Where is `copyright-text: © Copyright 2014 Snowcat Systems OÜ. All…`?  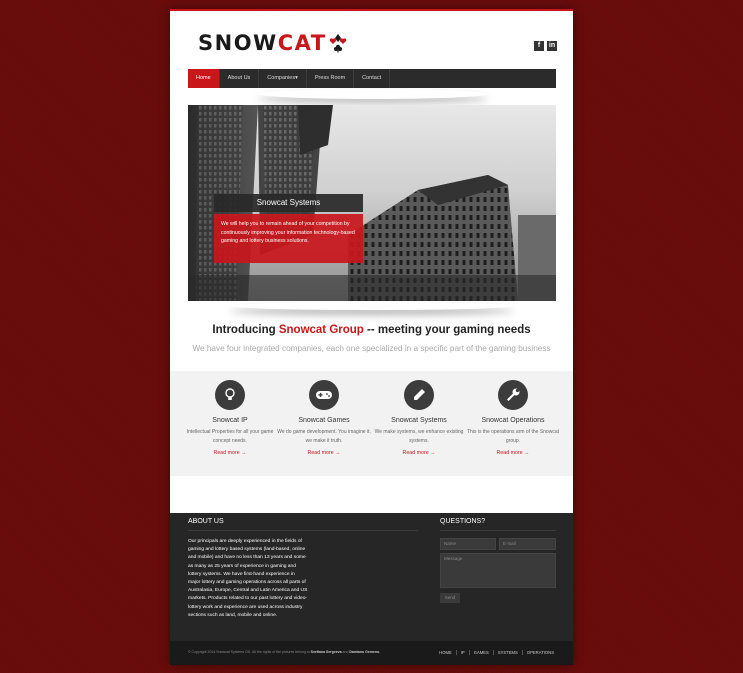 copyright-text: © Copyright 2014 Snowcat Systems OÜ. All… is located at coordinates (284, 652).